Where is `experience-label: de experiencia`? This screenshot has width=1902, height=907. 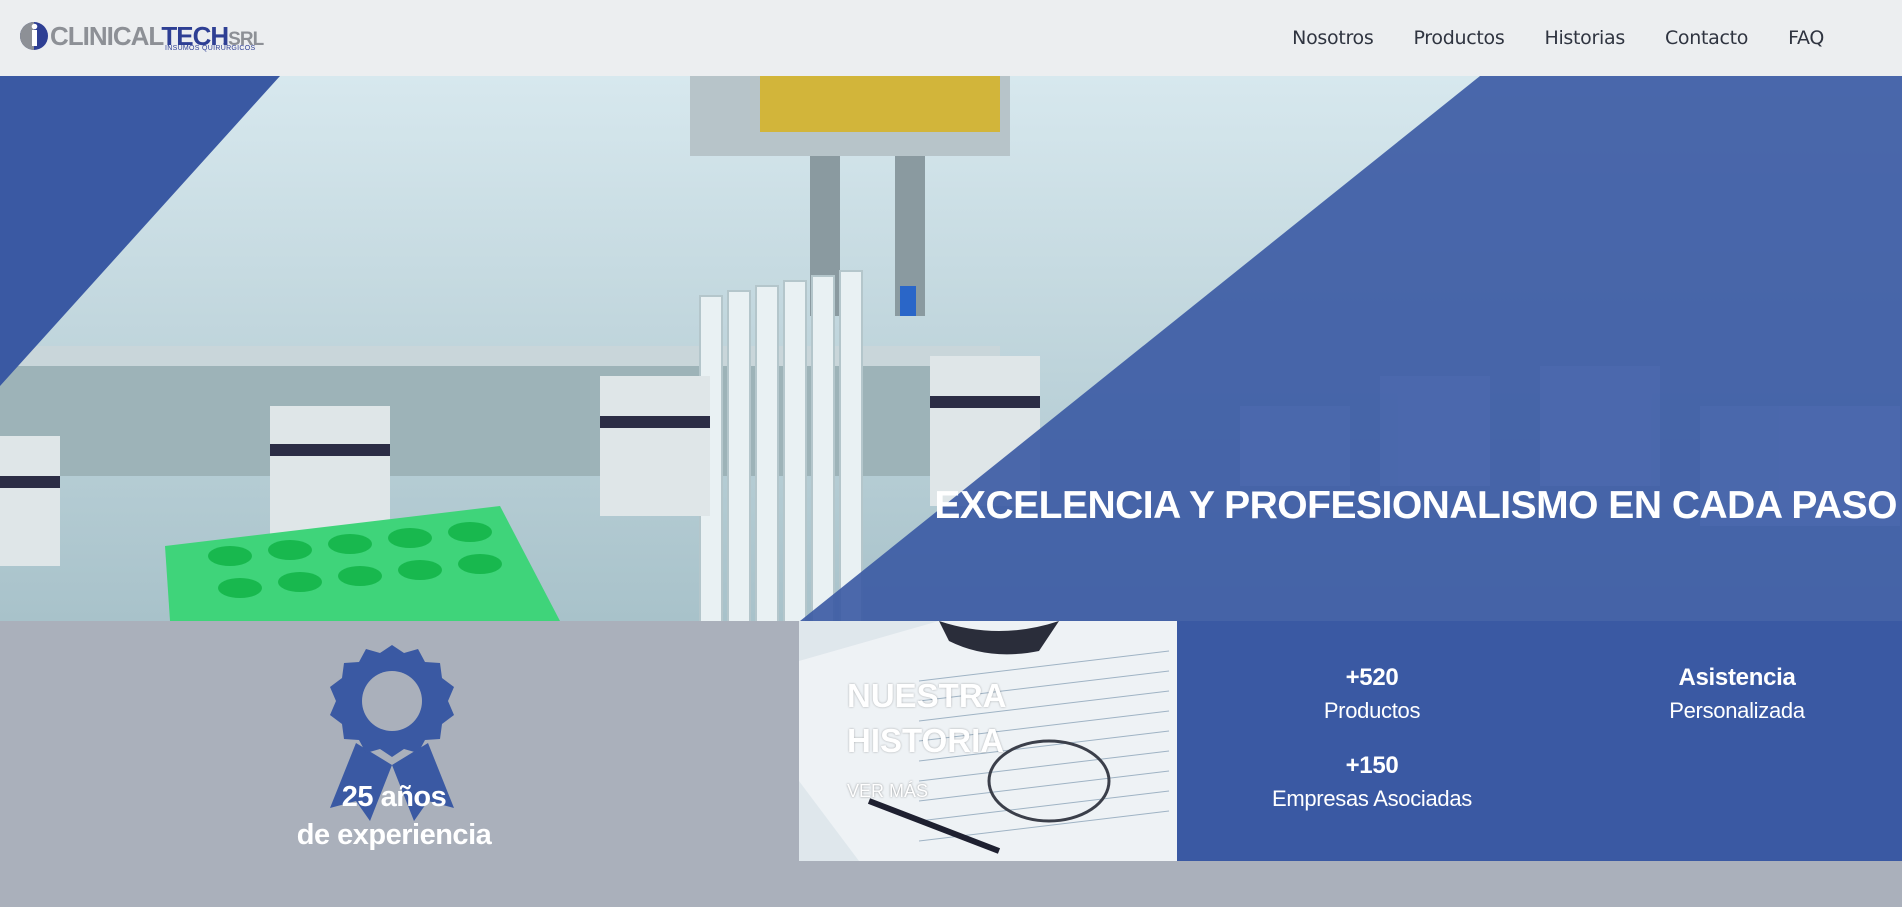 experience-label: de experiencia is located at coordinates (394, 835).